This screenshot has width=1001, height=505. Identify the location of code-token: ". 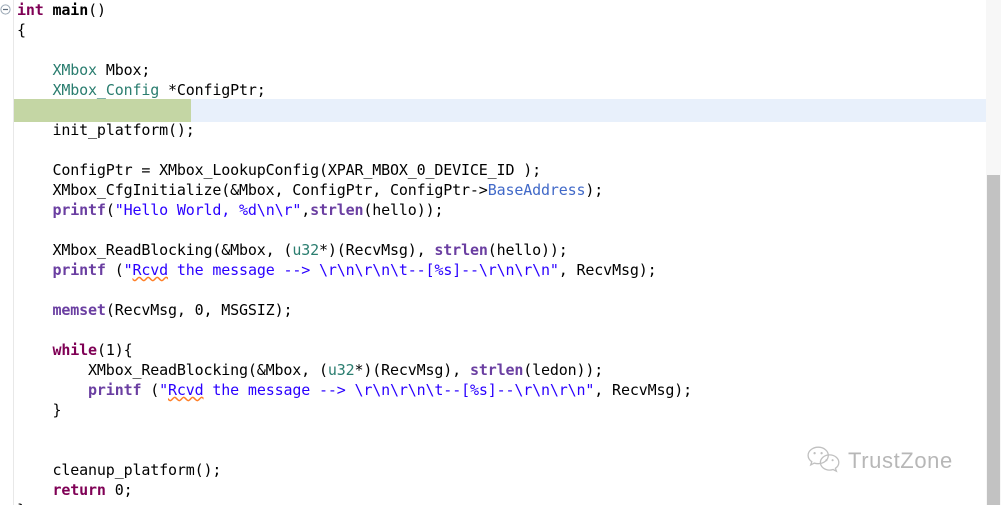
(163, 390).